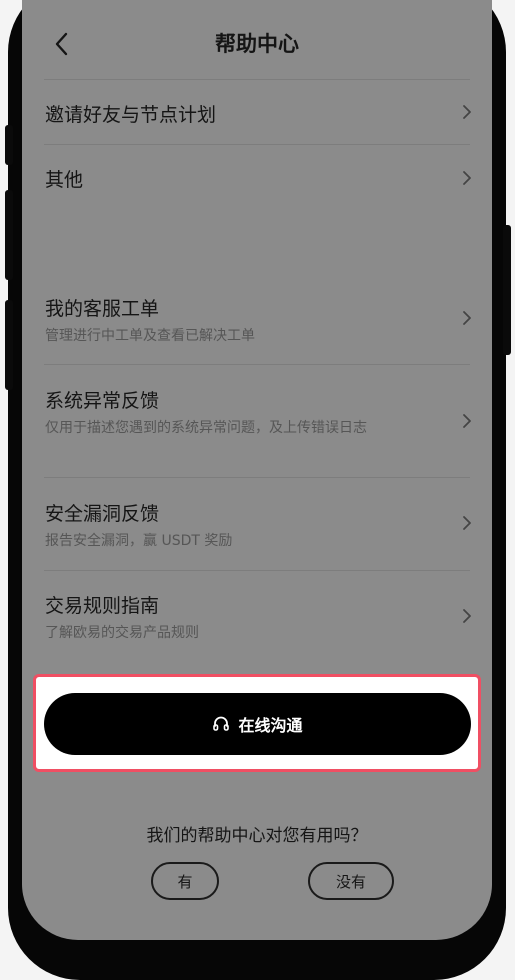 The width and height of the screenshot is (515, 980). What do you see at coordinates (351, 881) in the screenshot?
I see `feedback-no-button: 没有` at bounding box center [351, 881].